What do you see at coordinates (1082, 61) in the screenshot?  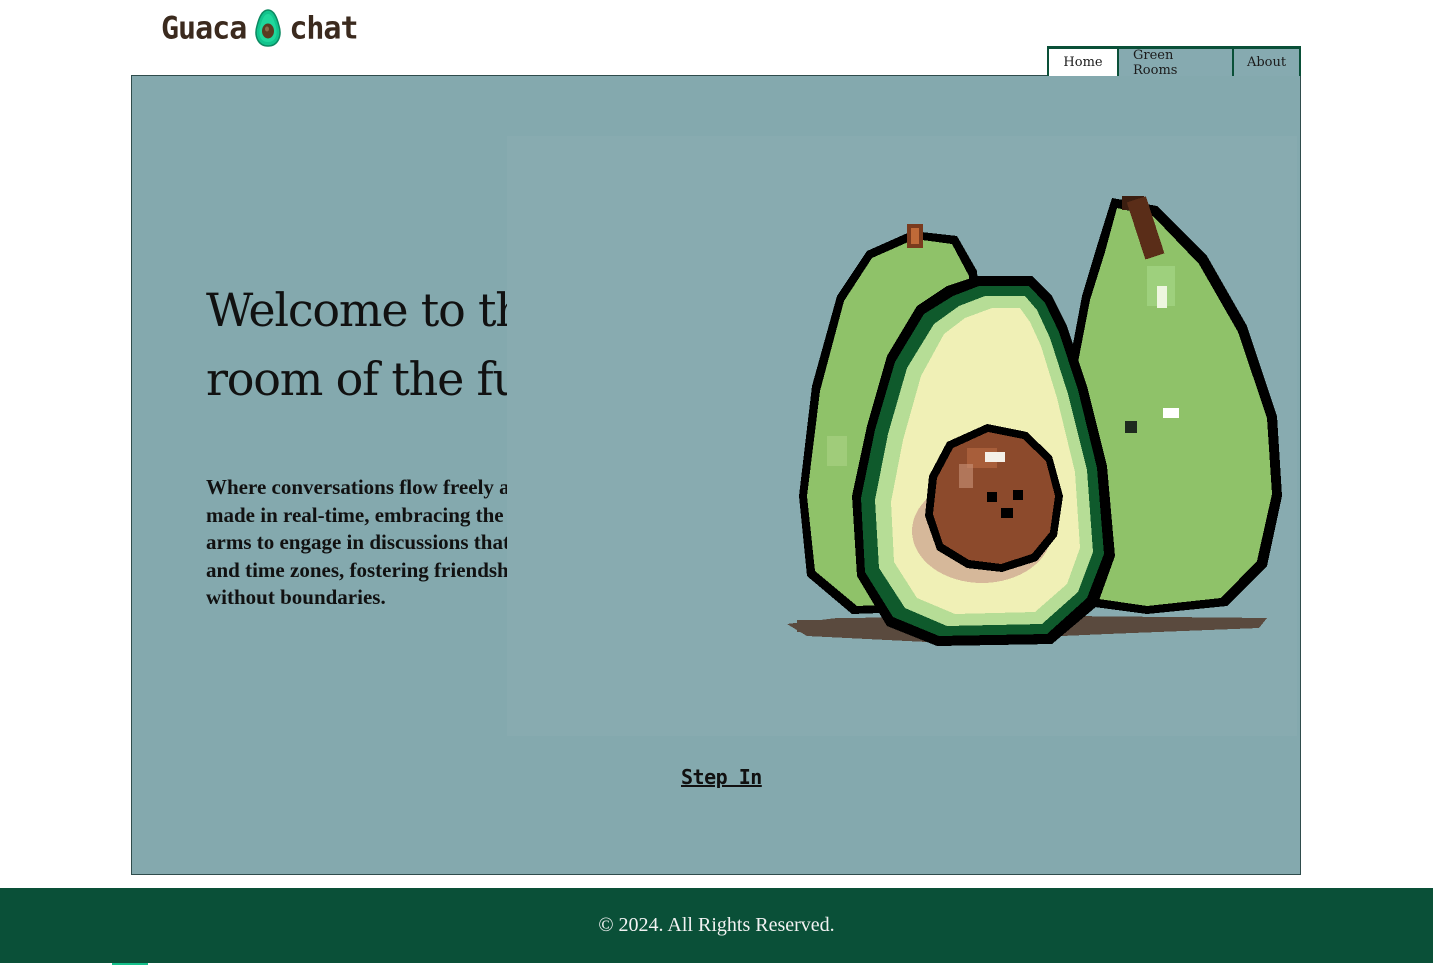 I see `tab-home: Home` at bounding box center [1082, 61].